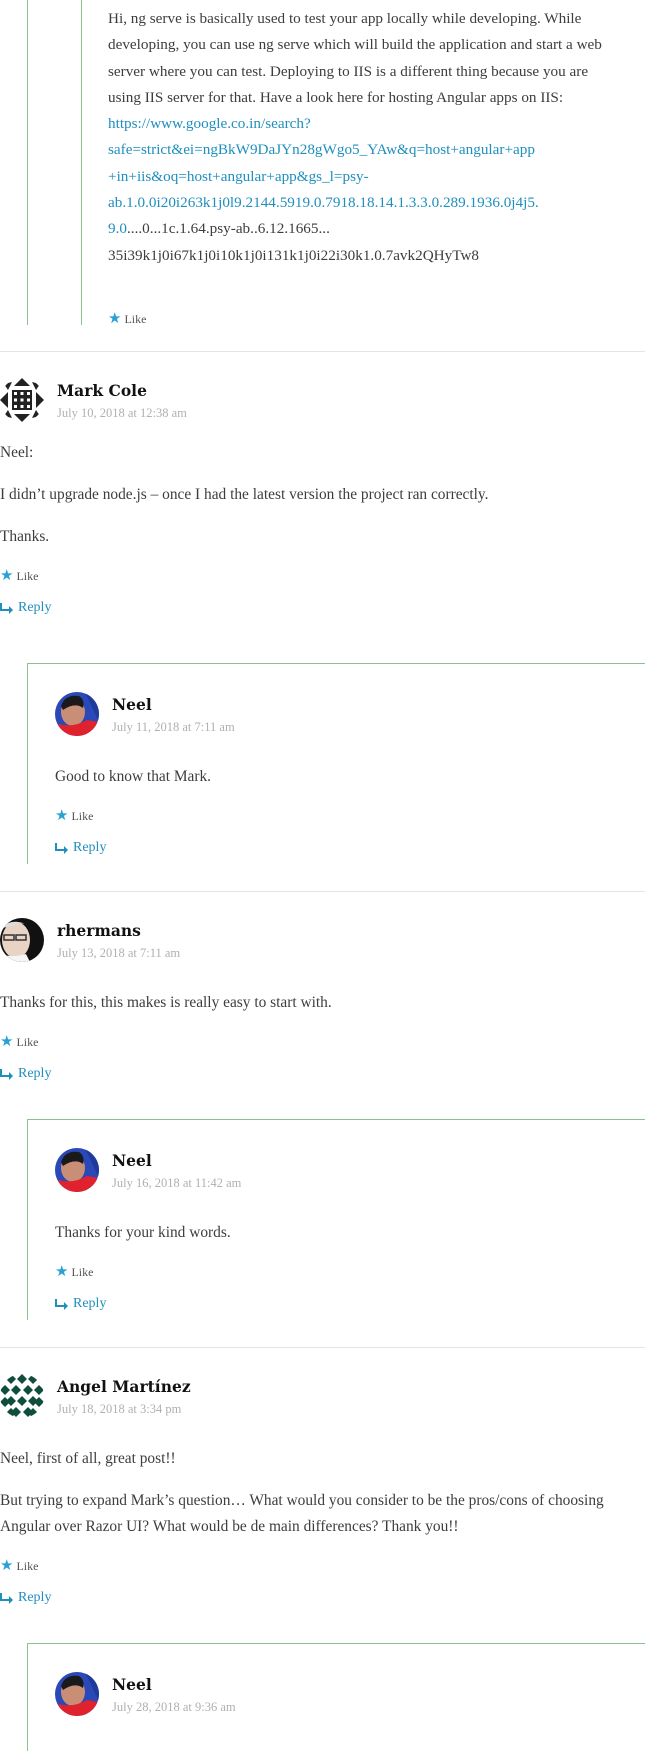 This screenshot has height=1751, width=645. I want to click on comment: Neel July 28, 2018 at 9:36 am, so click(335, 1696).